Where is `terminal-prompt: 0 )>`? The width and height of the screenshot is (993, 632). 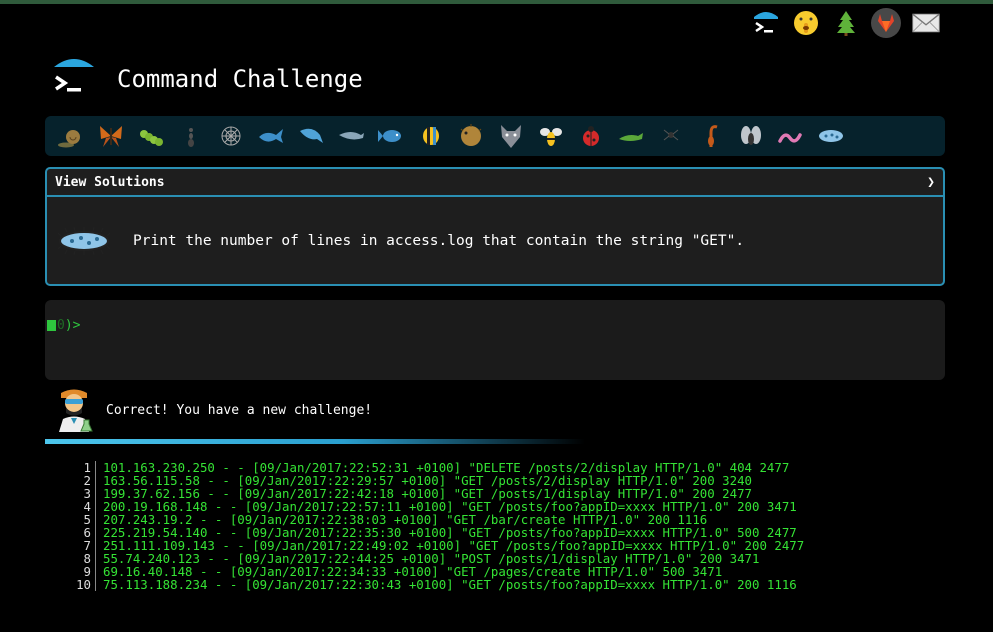
terminal-prompt: 0 )> is located at coordinates (495, 325).